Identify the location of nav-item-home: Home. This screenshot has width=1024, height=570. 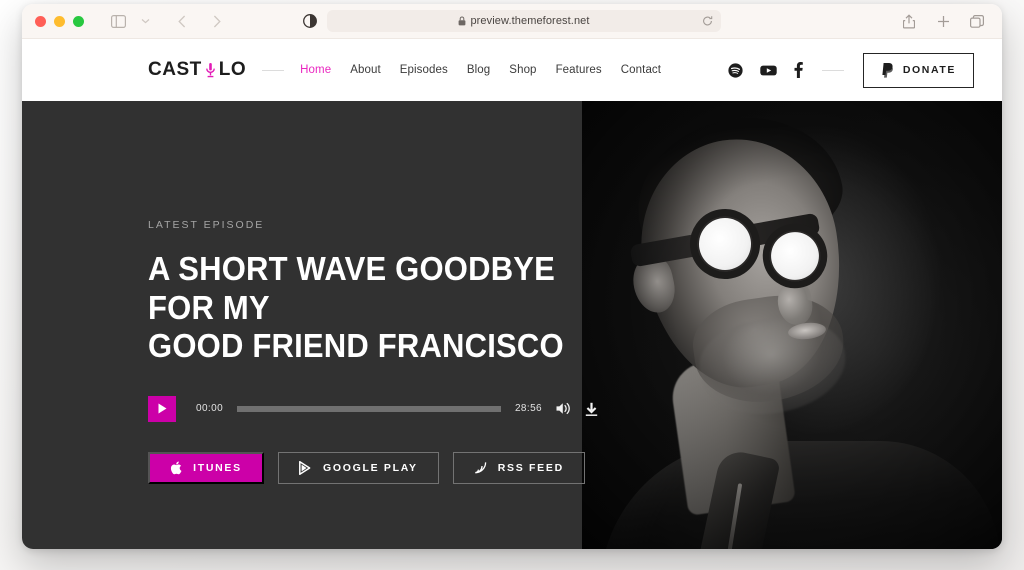
(315, 70).